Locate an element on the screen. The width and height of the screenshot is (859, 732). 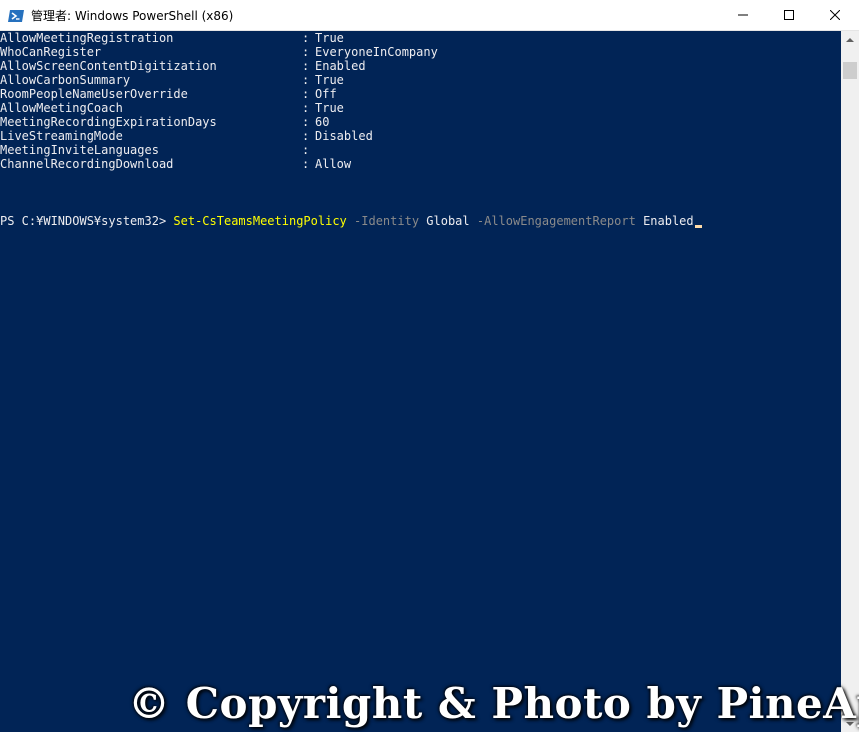
property-value: 60 is located at coordinates (322, 122).